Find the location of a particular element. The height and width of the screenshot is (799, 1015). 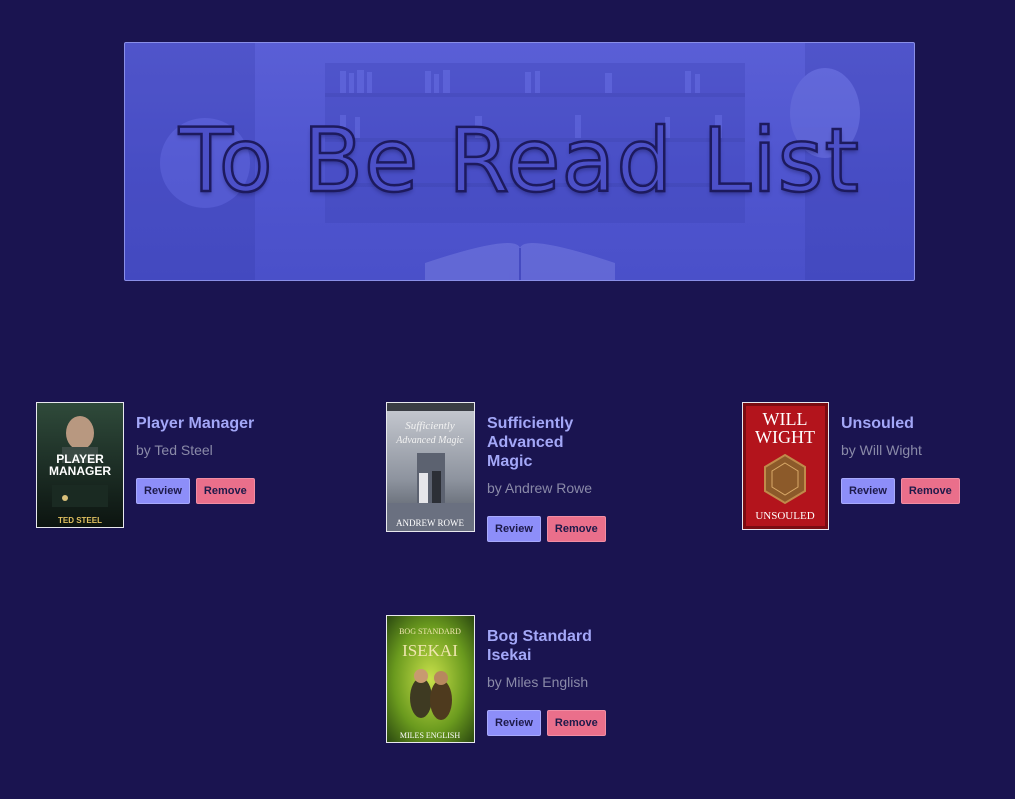

svg-text: Sufficiently is located at coordinates (430, 426).